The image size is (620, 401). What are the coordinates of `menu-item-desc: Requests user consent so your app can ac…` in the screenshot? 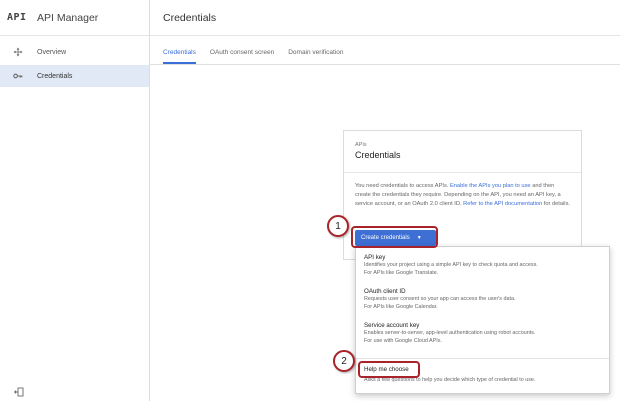 It's located at (440, 299).